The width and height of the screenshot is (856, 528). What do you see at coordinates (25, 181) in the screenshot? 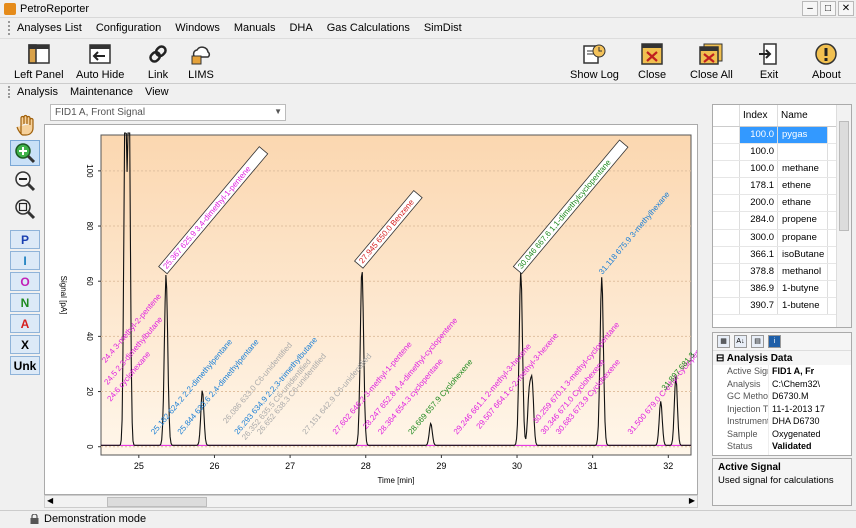
I see `zoom-out-button` at bounding box center [25, 181].